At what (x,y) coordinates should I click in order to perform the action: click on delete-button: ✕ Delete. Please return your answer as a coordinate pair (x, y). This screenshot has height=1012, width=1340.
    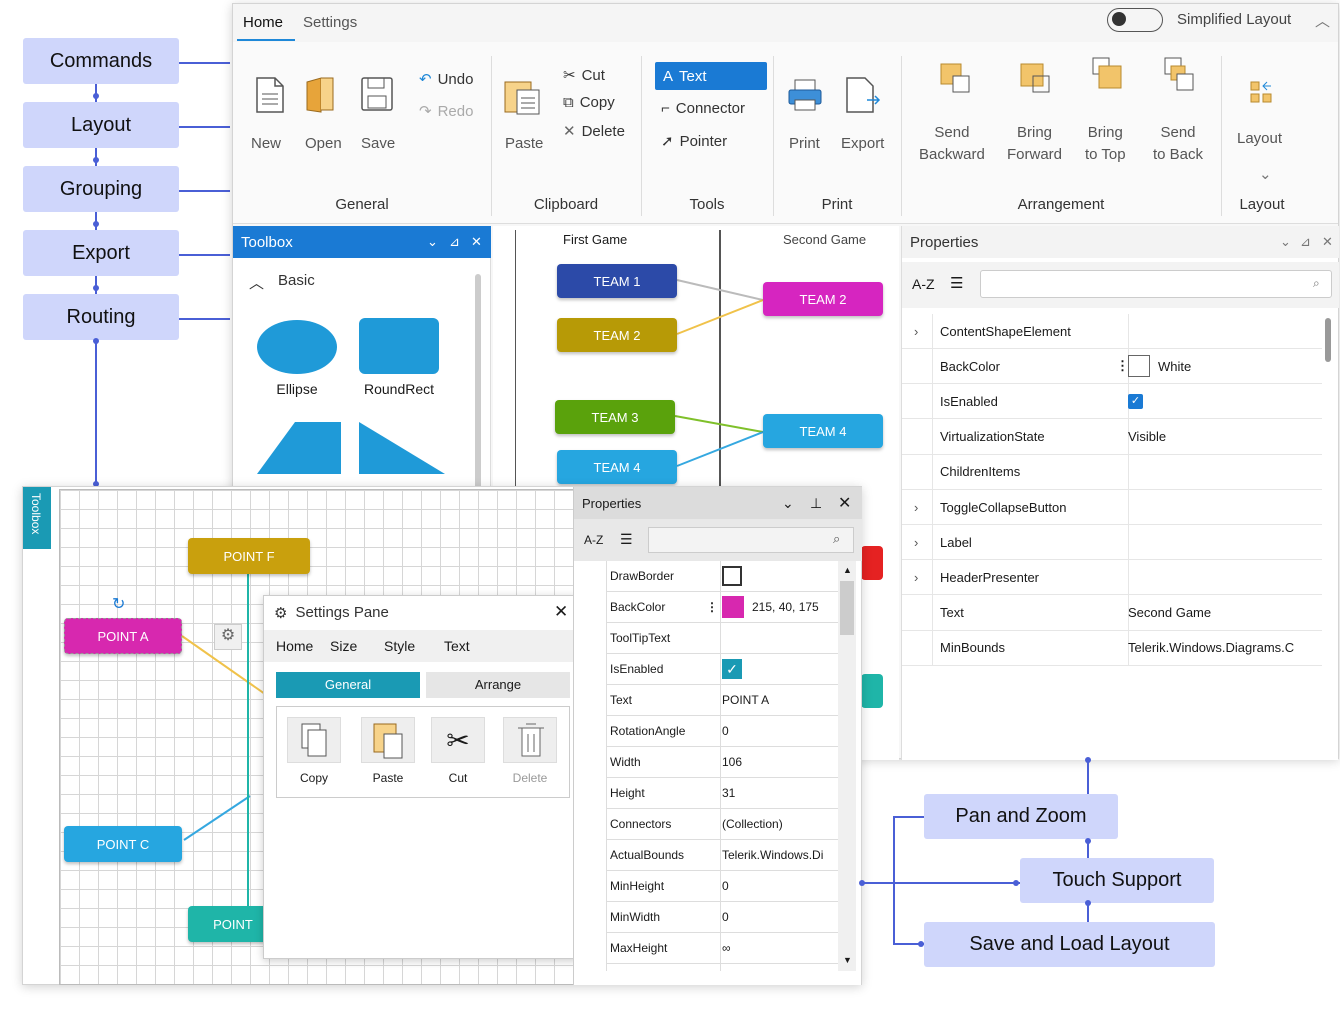
    Looking at the image, I should click on (594, 131).